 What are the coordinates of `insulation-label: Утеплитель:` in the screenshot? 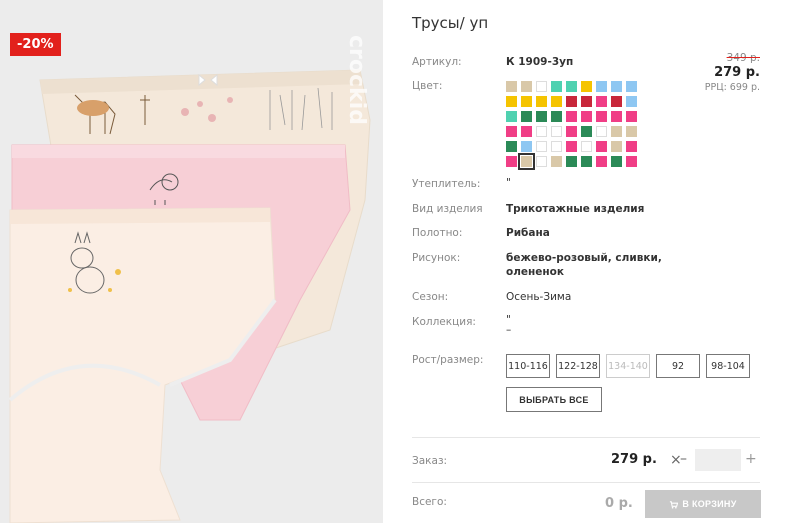 It's located at (446, 184).